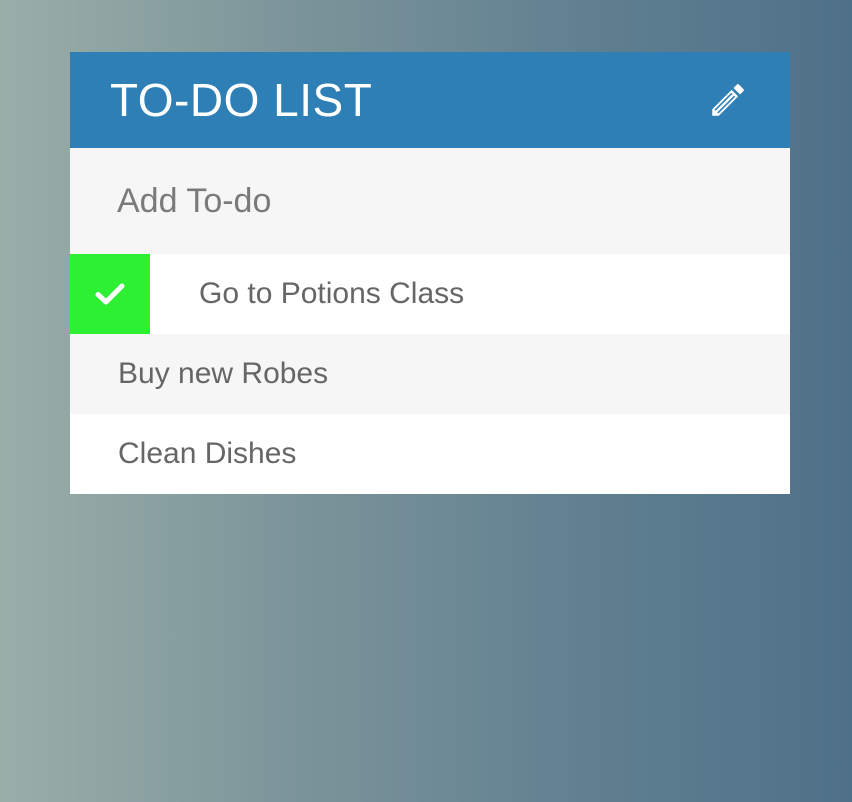 This screenshot has width=852, height=802. Describe the element at coordinates (241, 100) in the screenshot. I see `page-title: TO-DO LIST` at that location.